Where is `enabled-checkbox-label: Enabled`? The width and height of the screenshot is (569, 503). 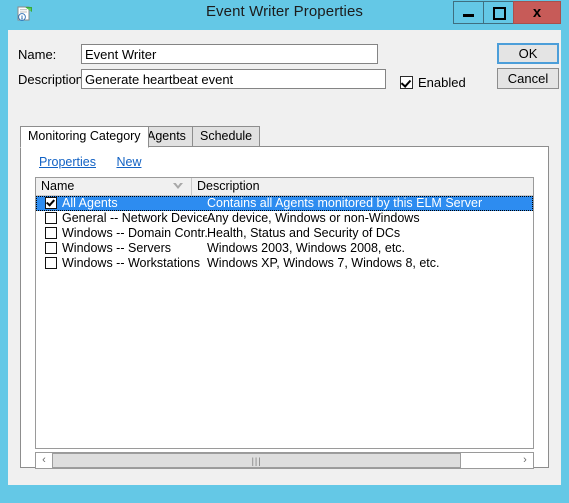
enabled-checkbox-label: Enabled is located at coordinates (442, 82).